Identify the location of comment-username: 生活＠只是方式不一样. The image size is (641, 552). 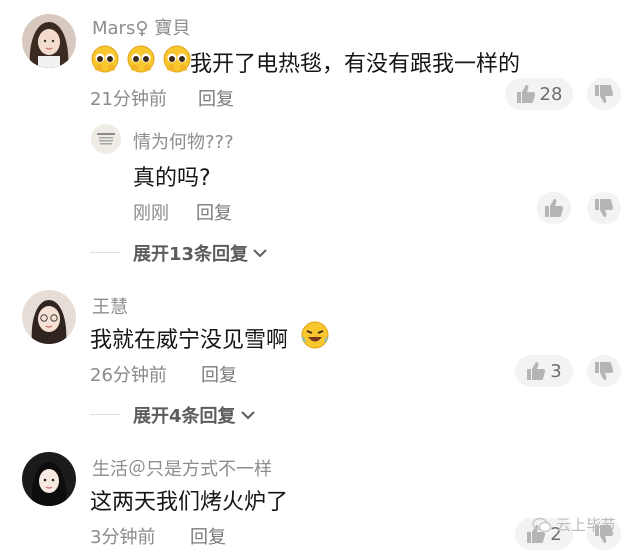
(182, 468).